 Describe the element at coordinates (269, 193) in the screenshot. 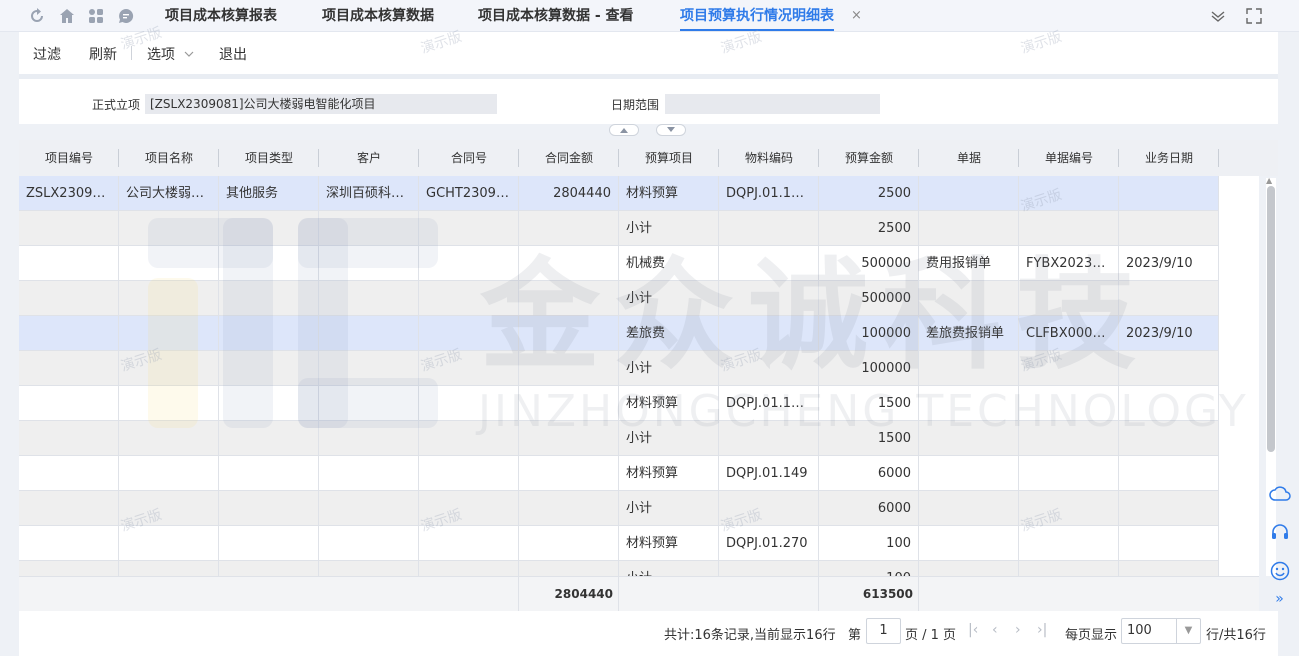

I see `table-cell: 其他服务` at that location.